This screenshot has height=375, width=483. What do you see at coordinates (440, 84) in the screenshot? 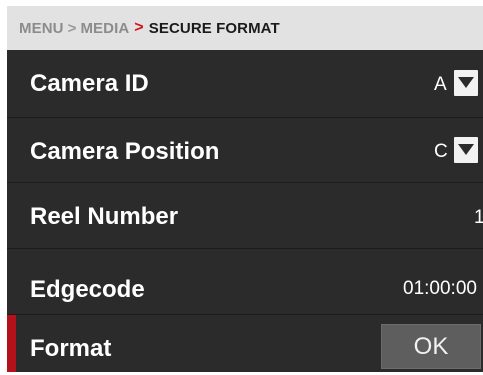
I see `camera-id-value: A` at bounding box center [440, 84].